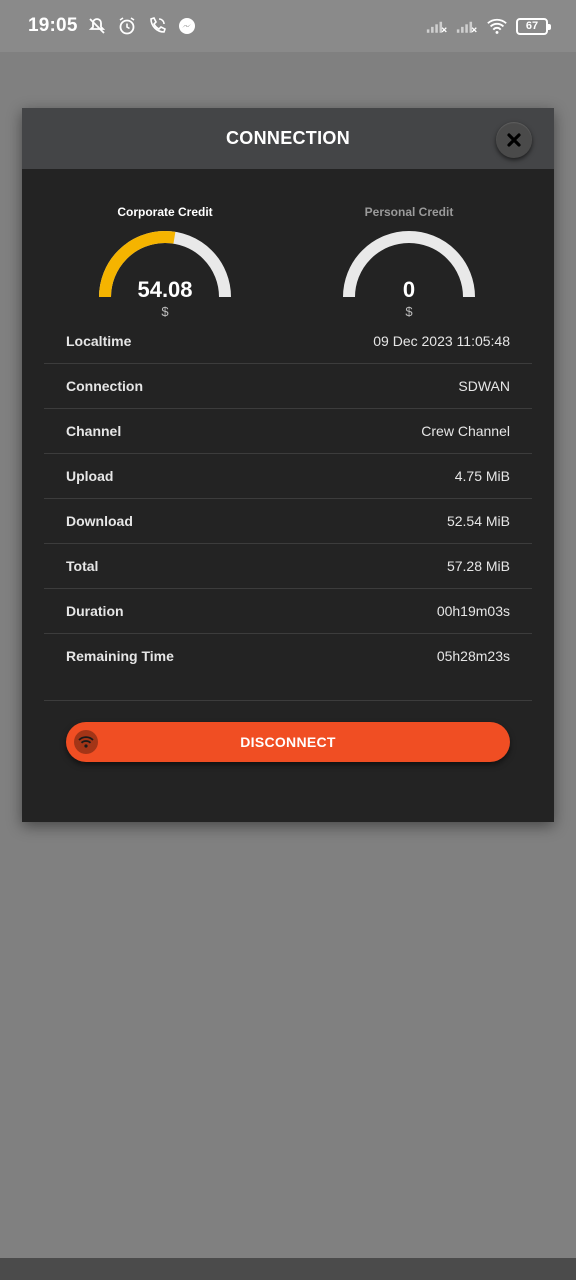 Image resolution: width=576 pixels, height=1280 pixels. Describe the element at coordinates (94, 431) in the screenshot. I see `info-label: Channel` at that location.